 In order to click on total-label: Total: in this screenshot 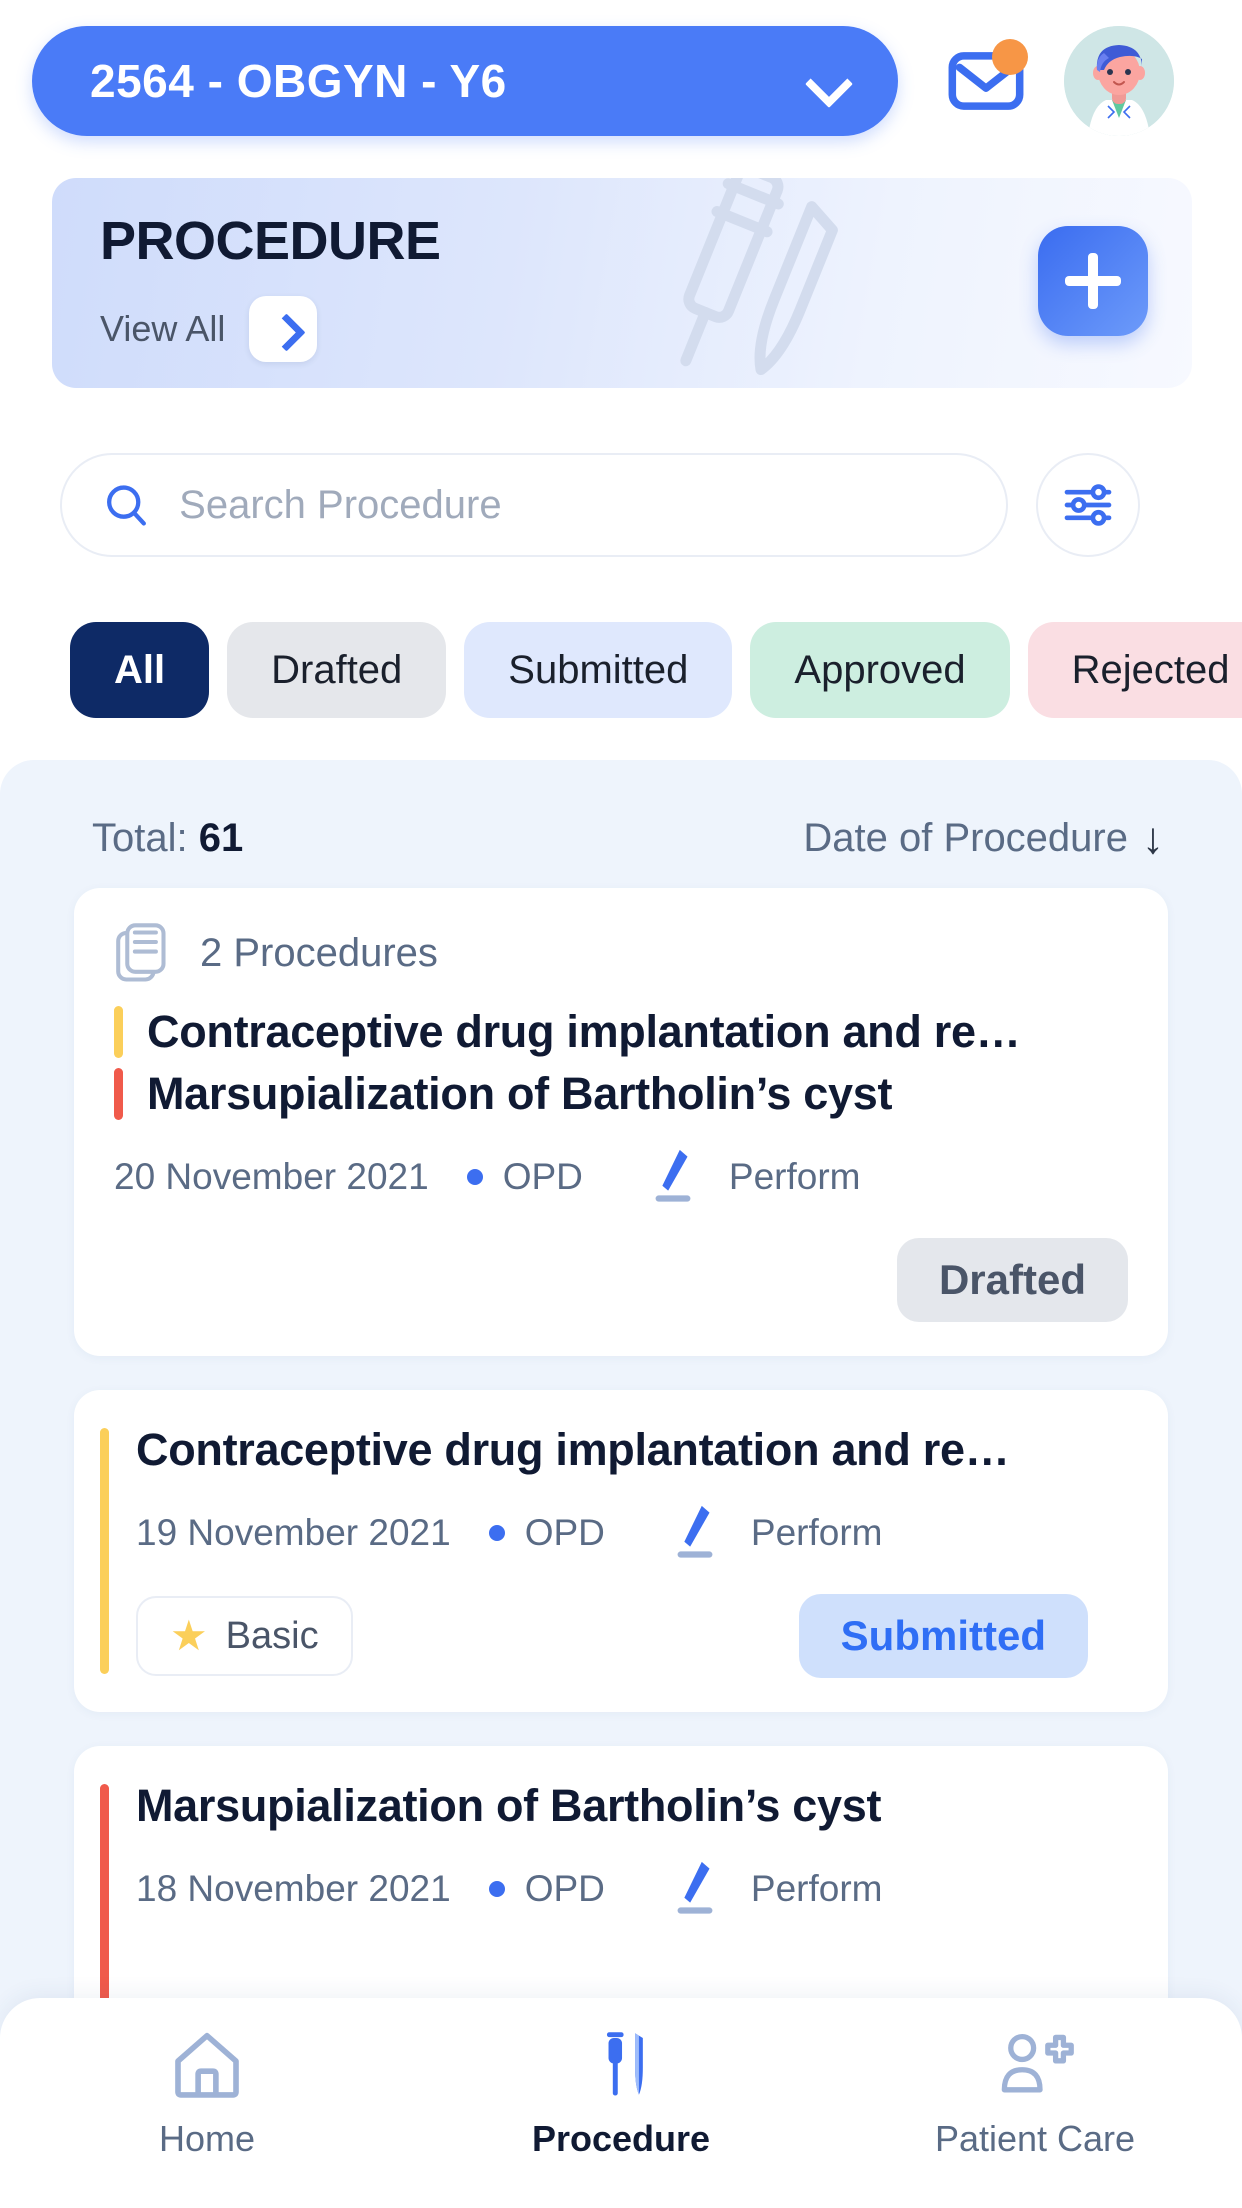, I will do `click(140, 838)`.